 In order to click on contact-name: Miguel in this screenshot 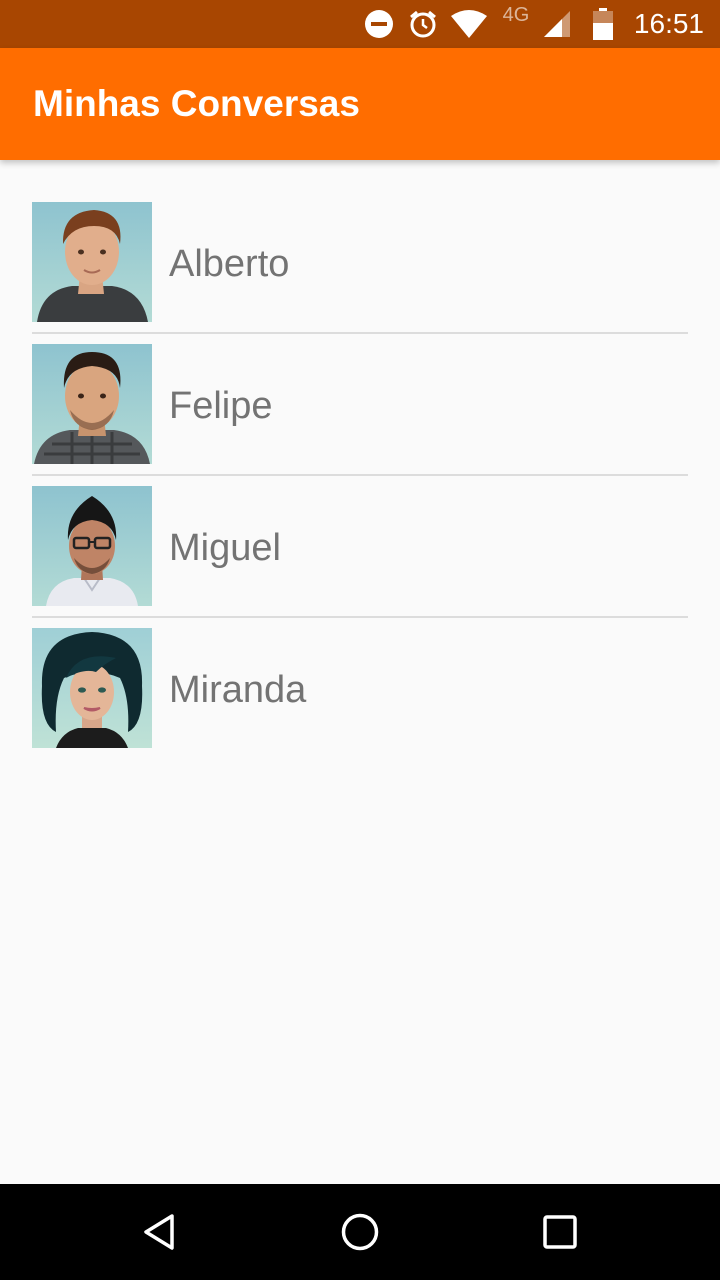, I will do `click(225, 548)`.